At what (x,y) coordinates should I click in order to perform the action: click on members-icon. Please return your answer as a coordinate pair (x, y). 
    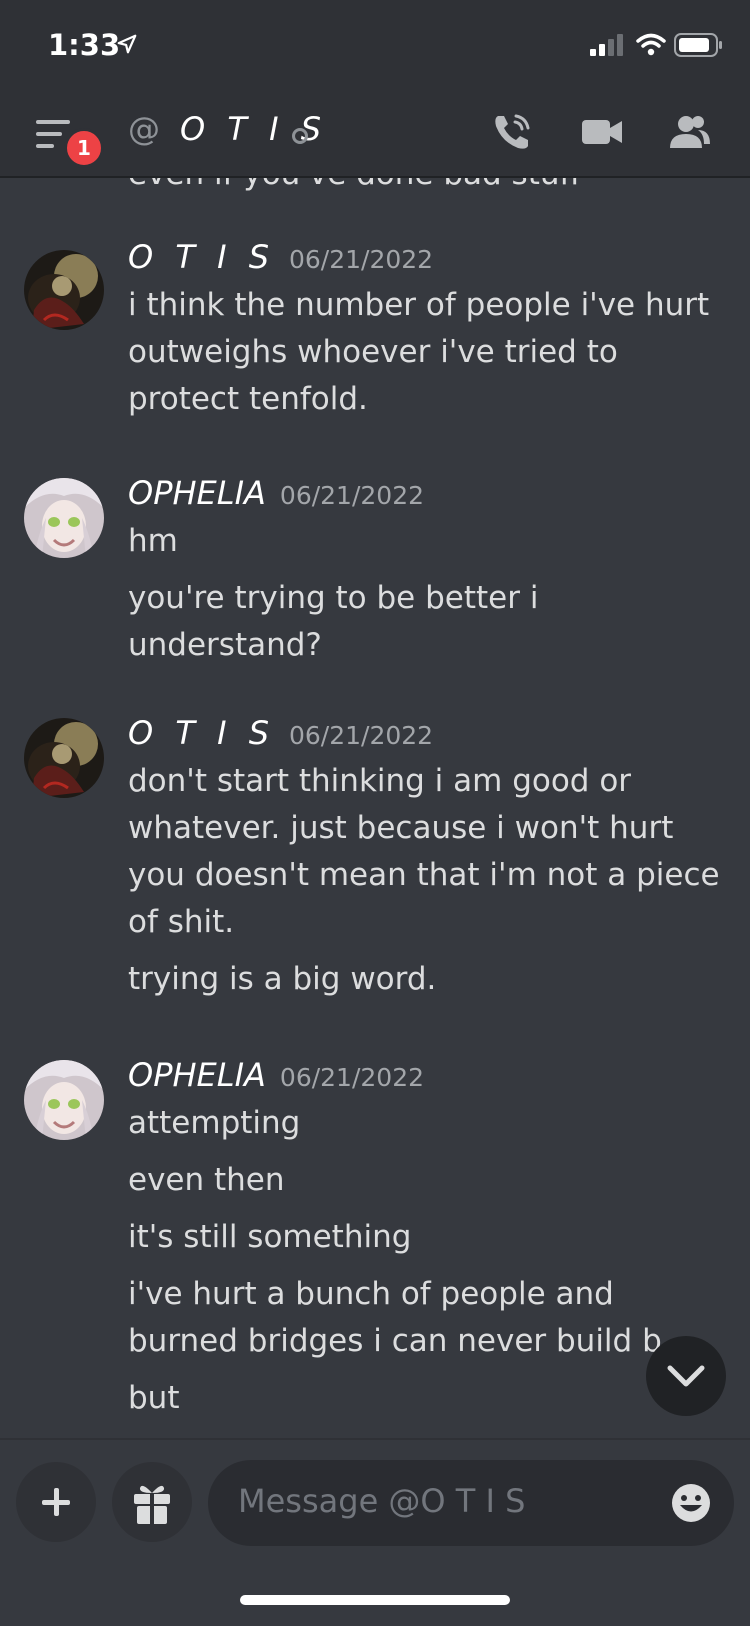
    Looking at the image, I should click on (690, 132).